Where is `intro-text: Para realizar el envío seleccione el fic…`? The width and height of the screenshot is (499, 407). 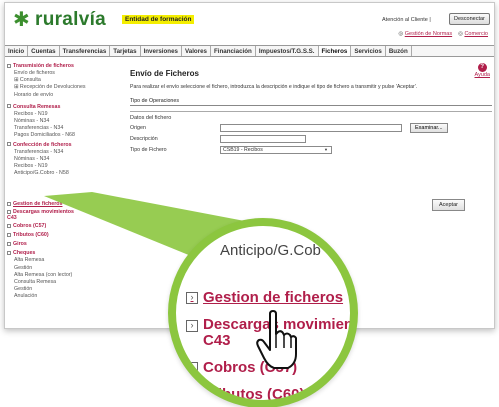 intro-text: Para realizar el envío seleccione el fic… is located at coordinates (274, 87).